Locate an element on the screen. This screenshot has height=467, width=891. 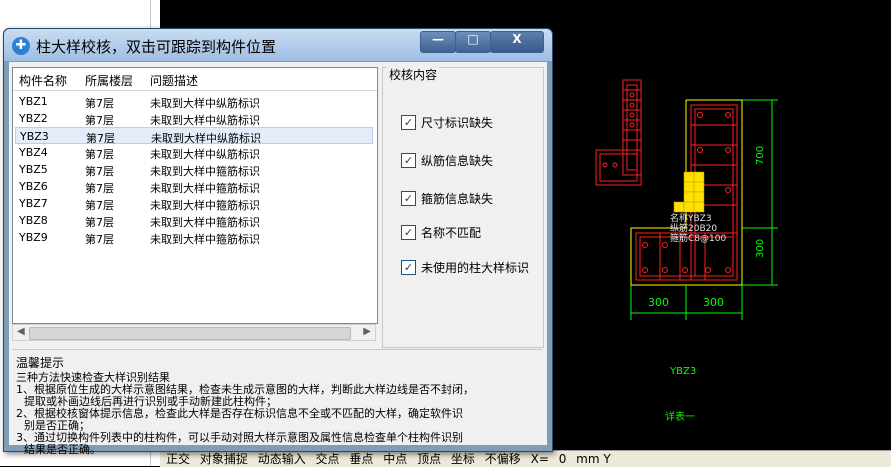
group-title: 校核内容 is located at coordinates (413, 74).